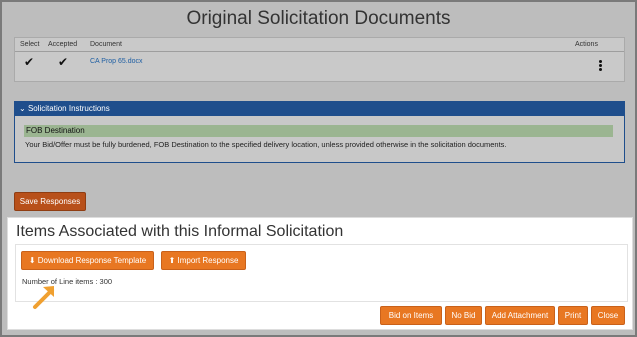 This screenshot has height=337, width=637. What do you see at coordinates (43, 297) in the screenshot?
I see `pointer-arrow-icon` at bounding box center [43, 297].